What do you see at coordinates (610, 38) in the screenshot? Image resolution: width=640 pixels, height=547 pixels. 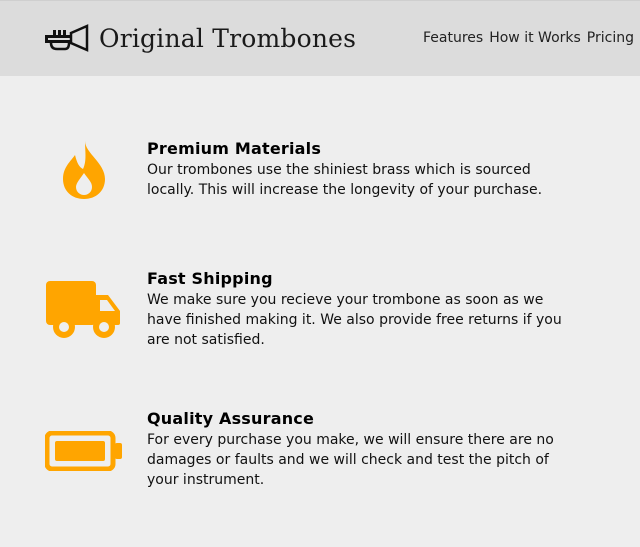 I see `nav-link-pricing: Pricing` at bounding box center [610, 38].